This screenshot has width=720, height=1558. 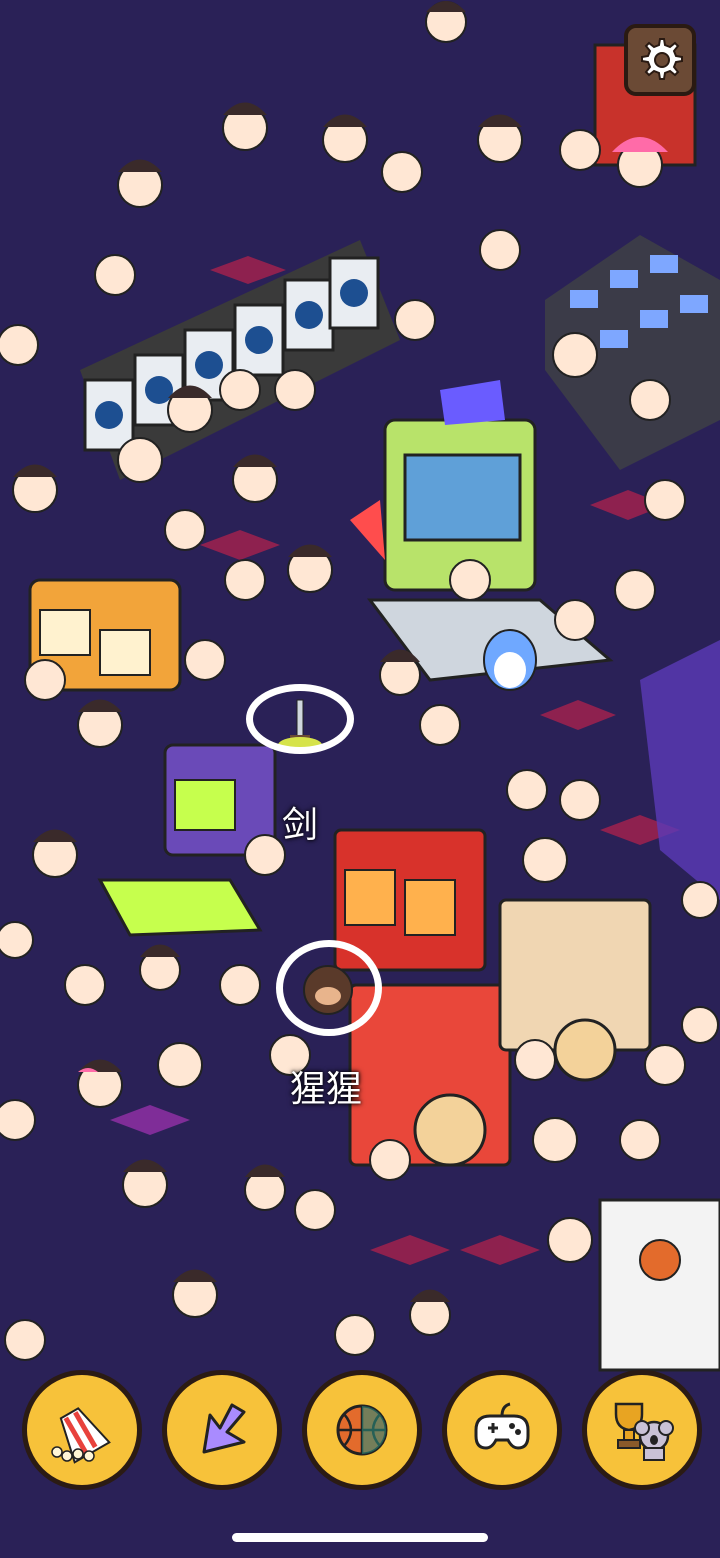 I want to click on hint-button-gamepad, so click(x=502, y=1430).